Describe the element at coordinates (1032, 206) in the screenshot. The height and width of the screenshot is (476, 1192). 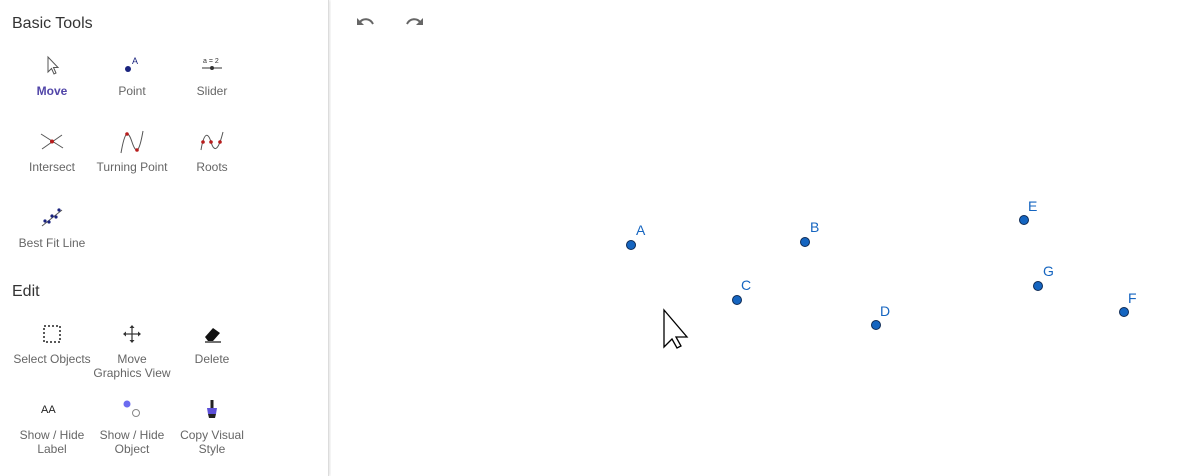
I see `point-label-e: E` at that location.